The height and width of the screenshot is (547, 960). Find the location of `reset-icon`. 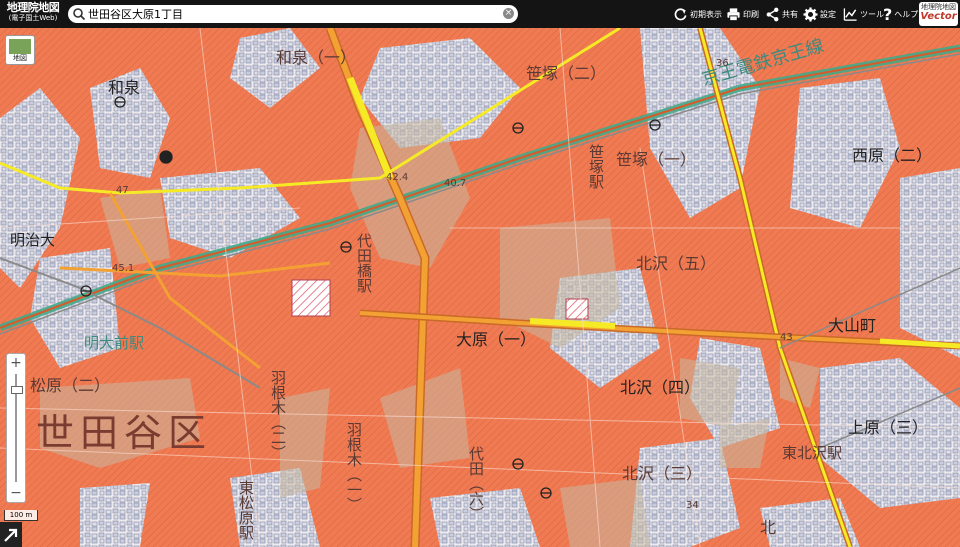

reset-icon is located at coordinates (680, 13).